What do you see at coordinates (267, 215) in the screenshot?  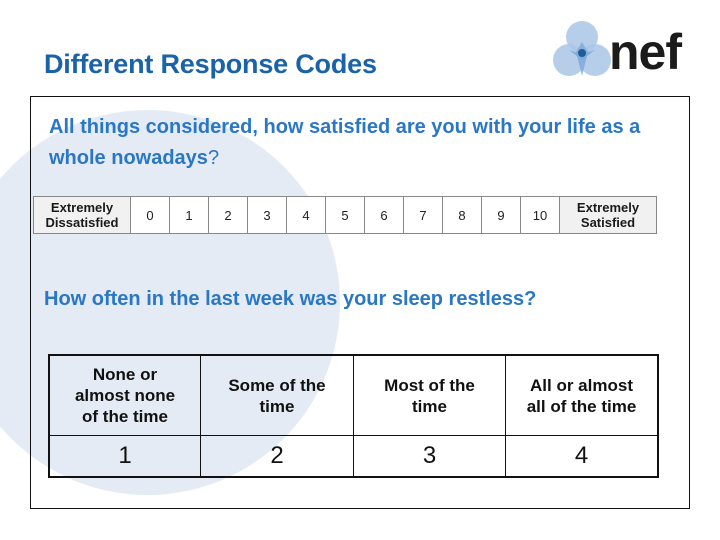 I see `scale-point-3: 3` at bounding box center [267, 215].